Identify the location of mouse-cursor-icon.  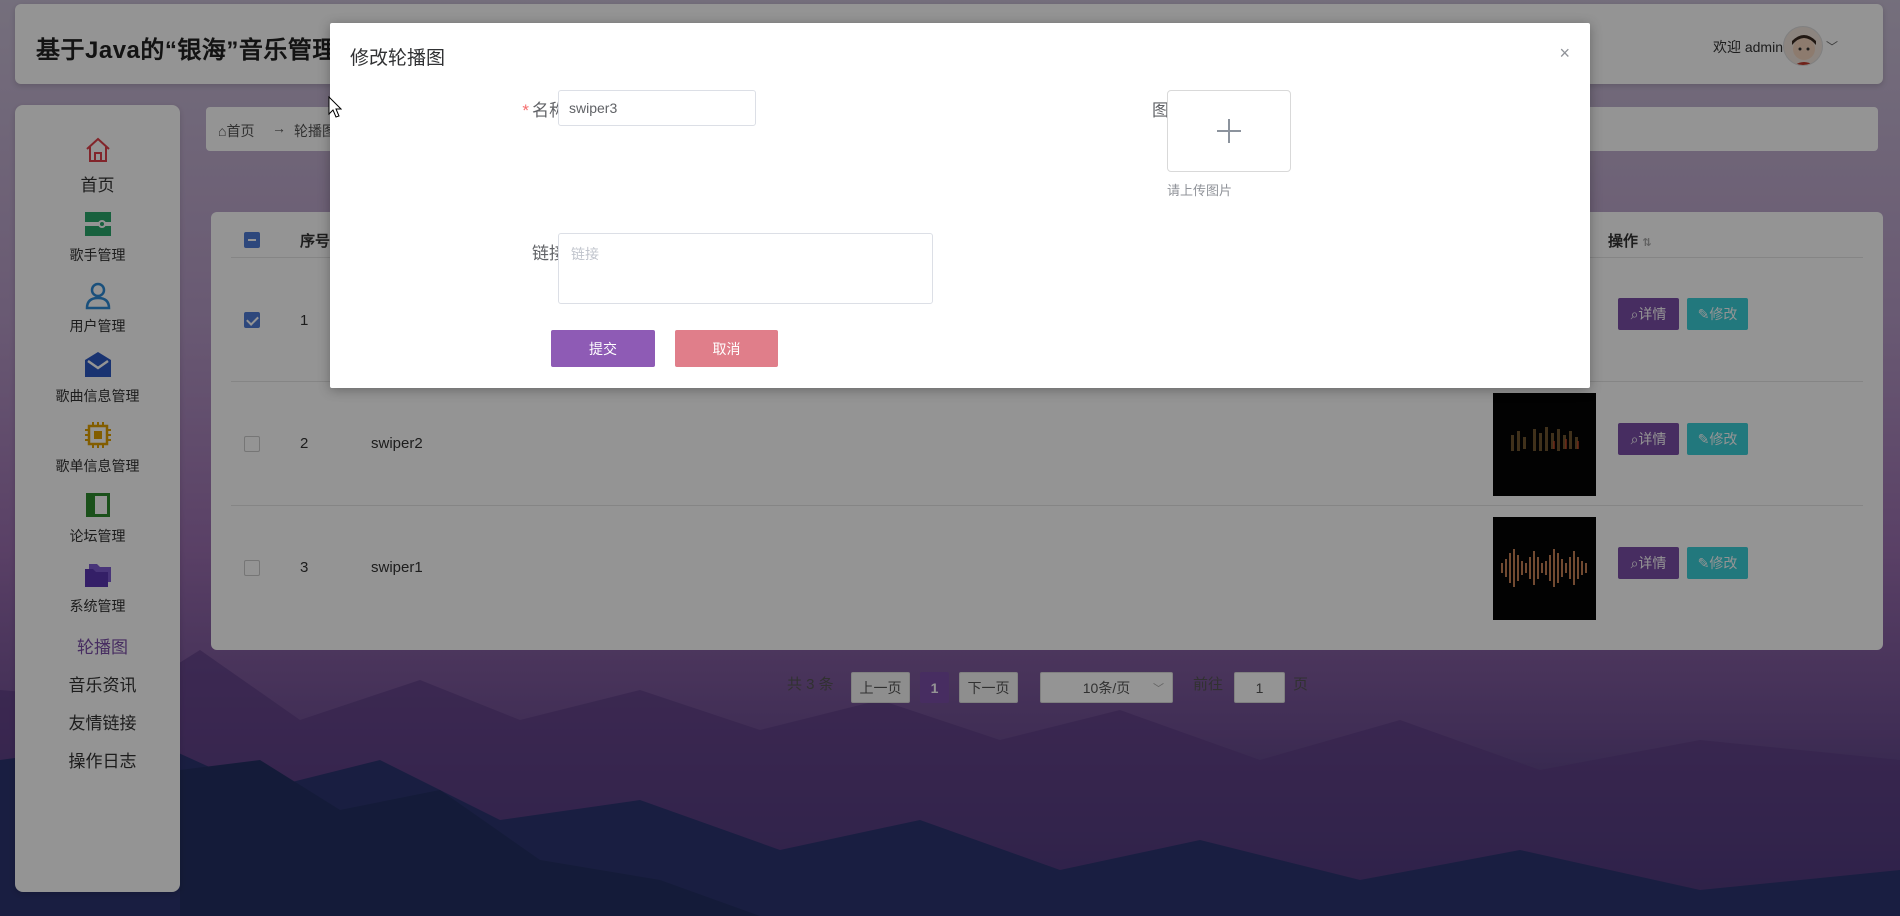
(335, 107).